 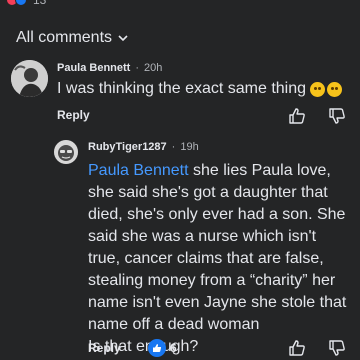 What do you see at coordinates (157, 348) in the screenshot?
I see `like-badge-icon` at bounding box center [157, 348].